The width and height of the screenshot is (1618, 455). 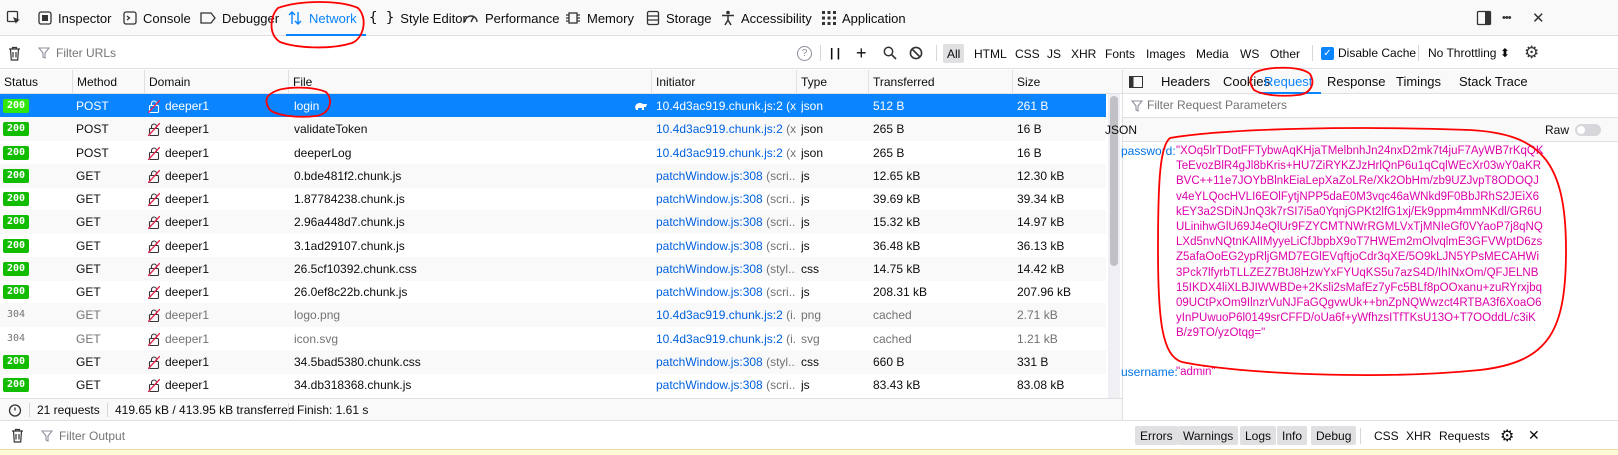 I want to click on tab-debugger: Debugger, so click(x=239, y=18).